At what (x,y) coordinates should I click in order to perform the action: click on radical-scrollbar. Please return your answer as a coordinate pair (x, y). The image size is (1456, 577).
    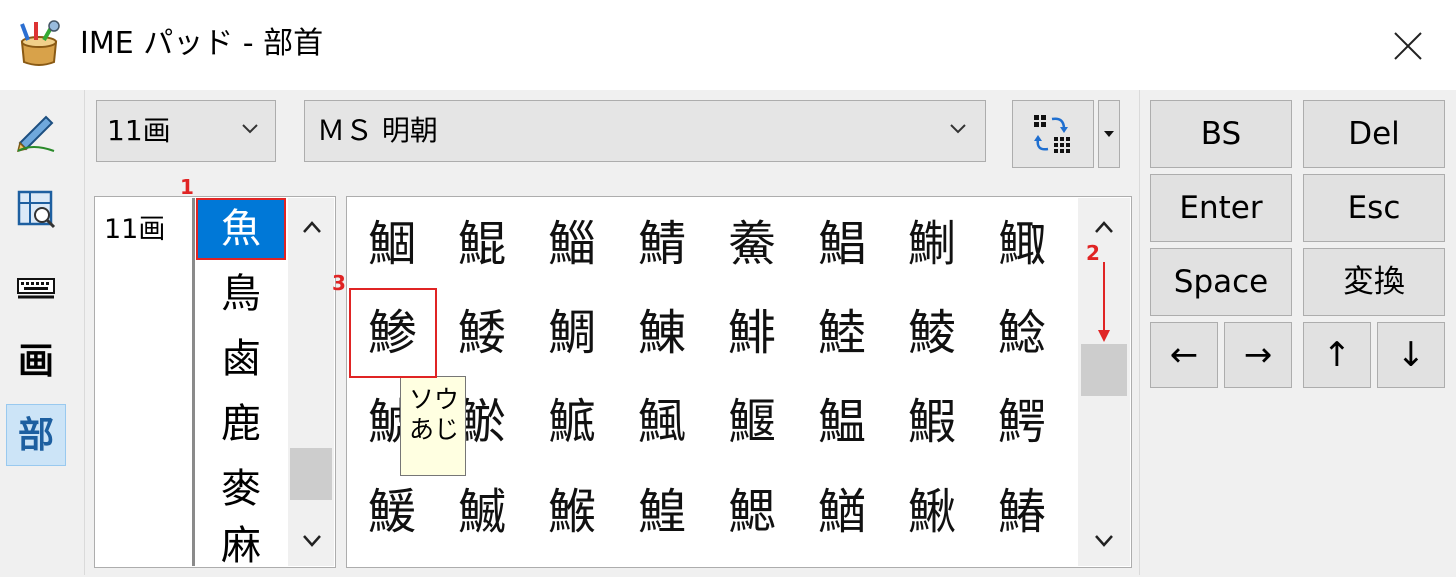
    Looking at the image, I should click on (311, 382).